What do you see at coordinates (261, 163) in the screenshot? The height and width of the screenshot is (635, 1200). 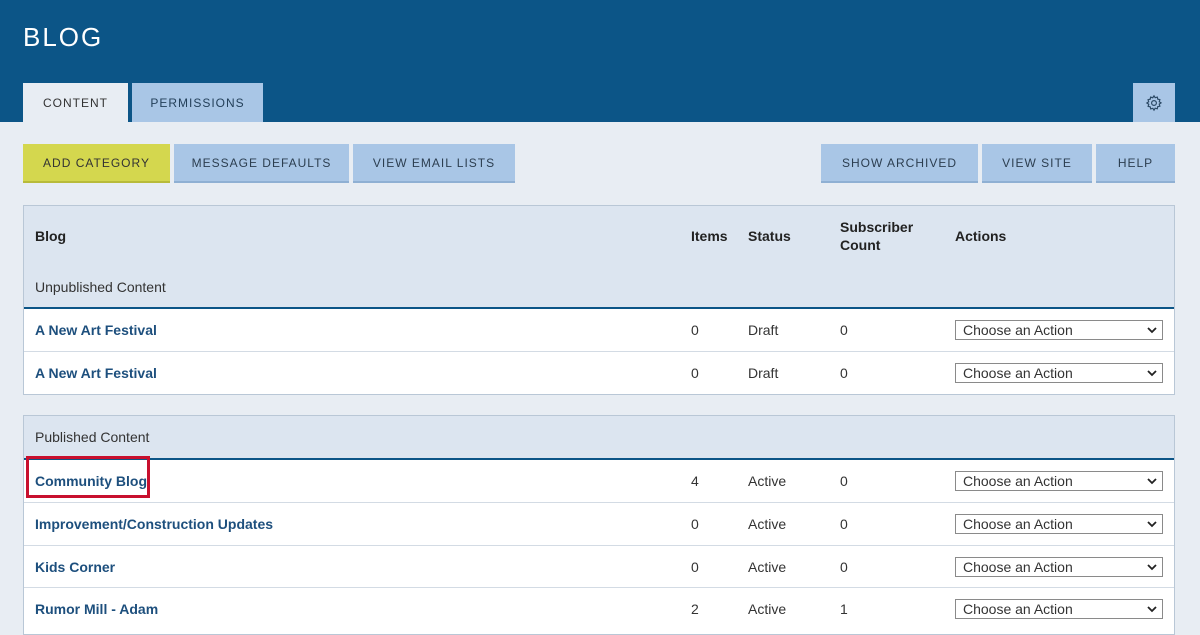 I see `message-defaults-button: MESSAGE DEFAULTS` at bounding box center [261, 163].